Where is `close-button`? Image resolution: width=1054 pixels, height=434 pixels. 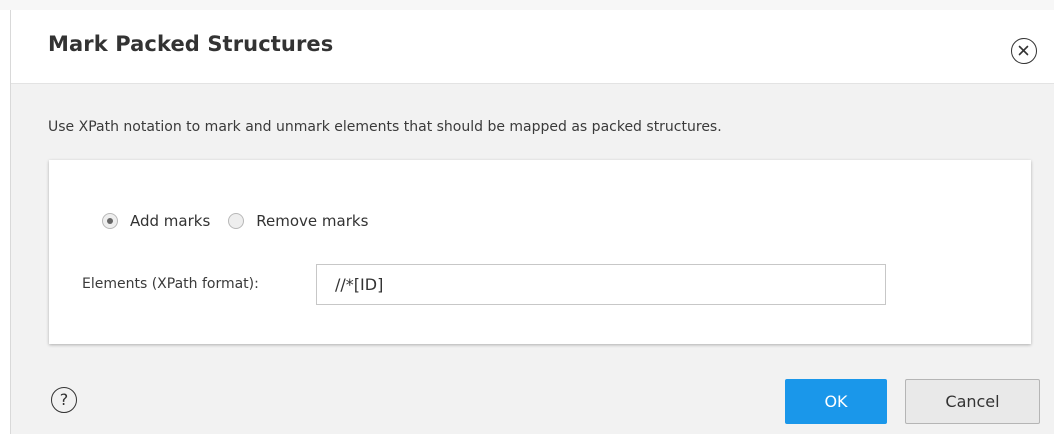
close-button is located at coordinates (1024, 51).